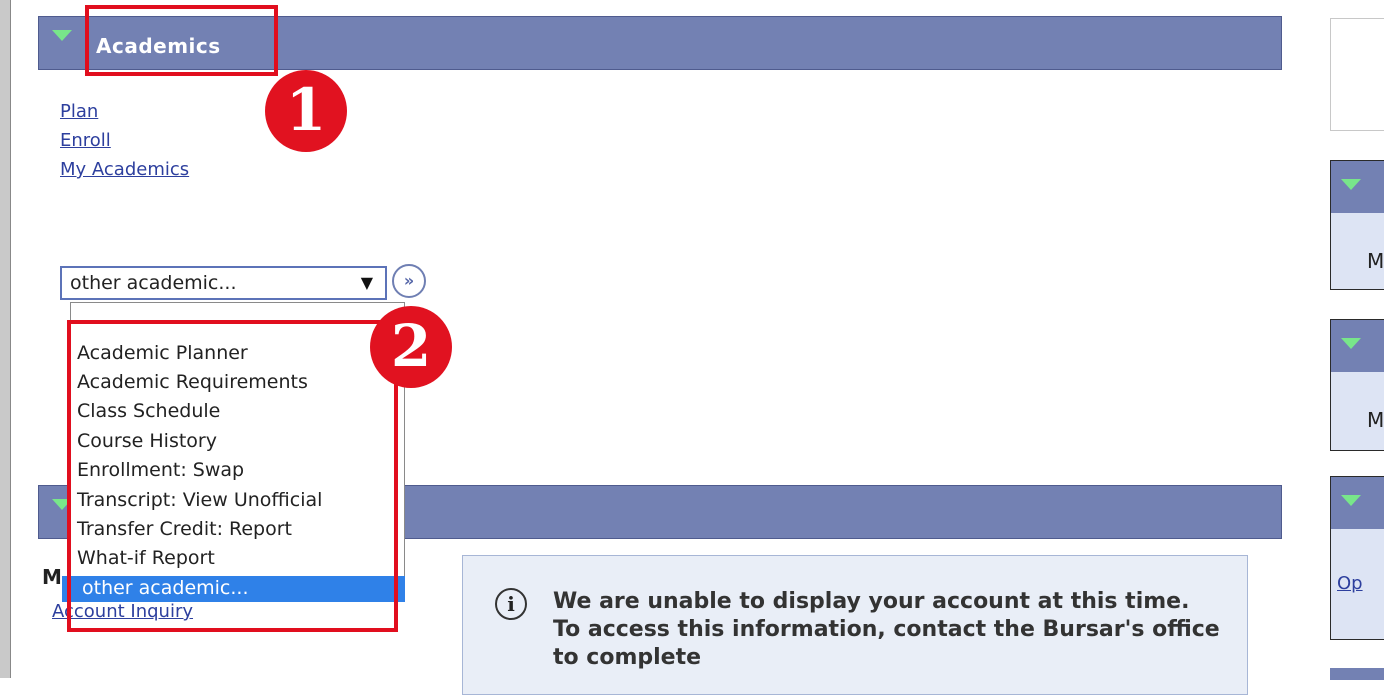  What do you see at coordinates (366, 282) in the screenshot?
I see `dropdown-arrow-icon: ▼` at bounding box center [366, 282].